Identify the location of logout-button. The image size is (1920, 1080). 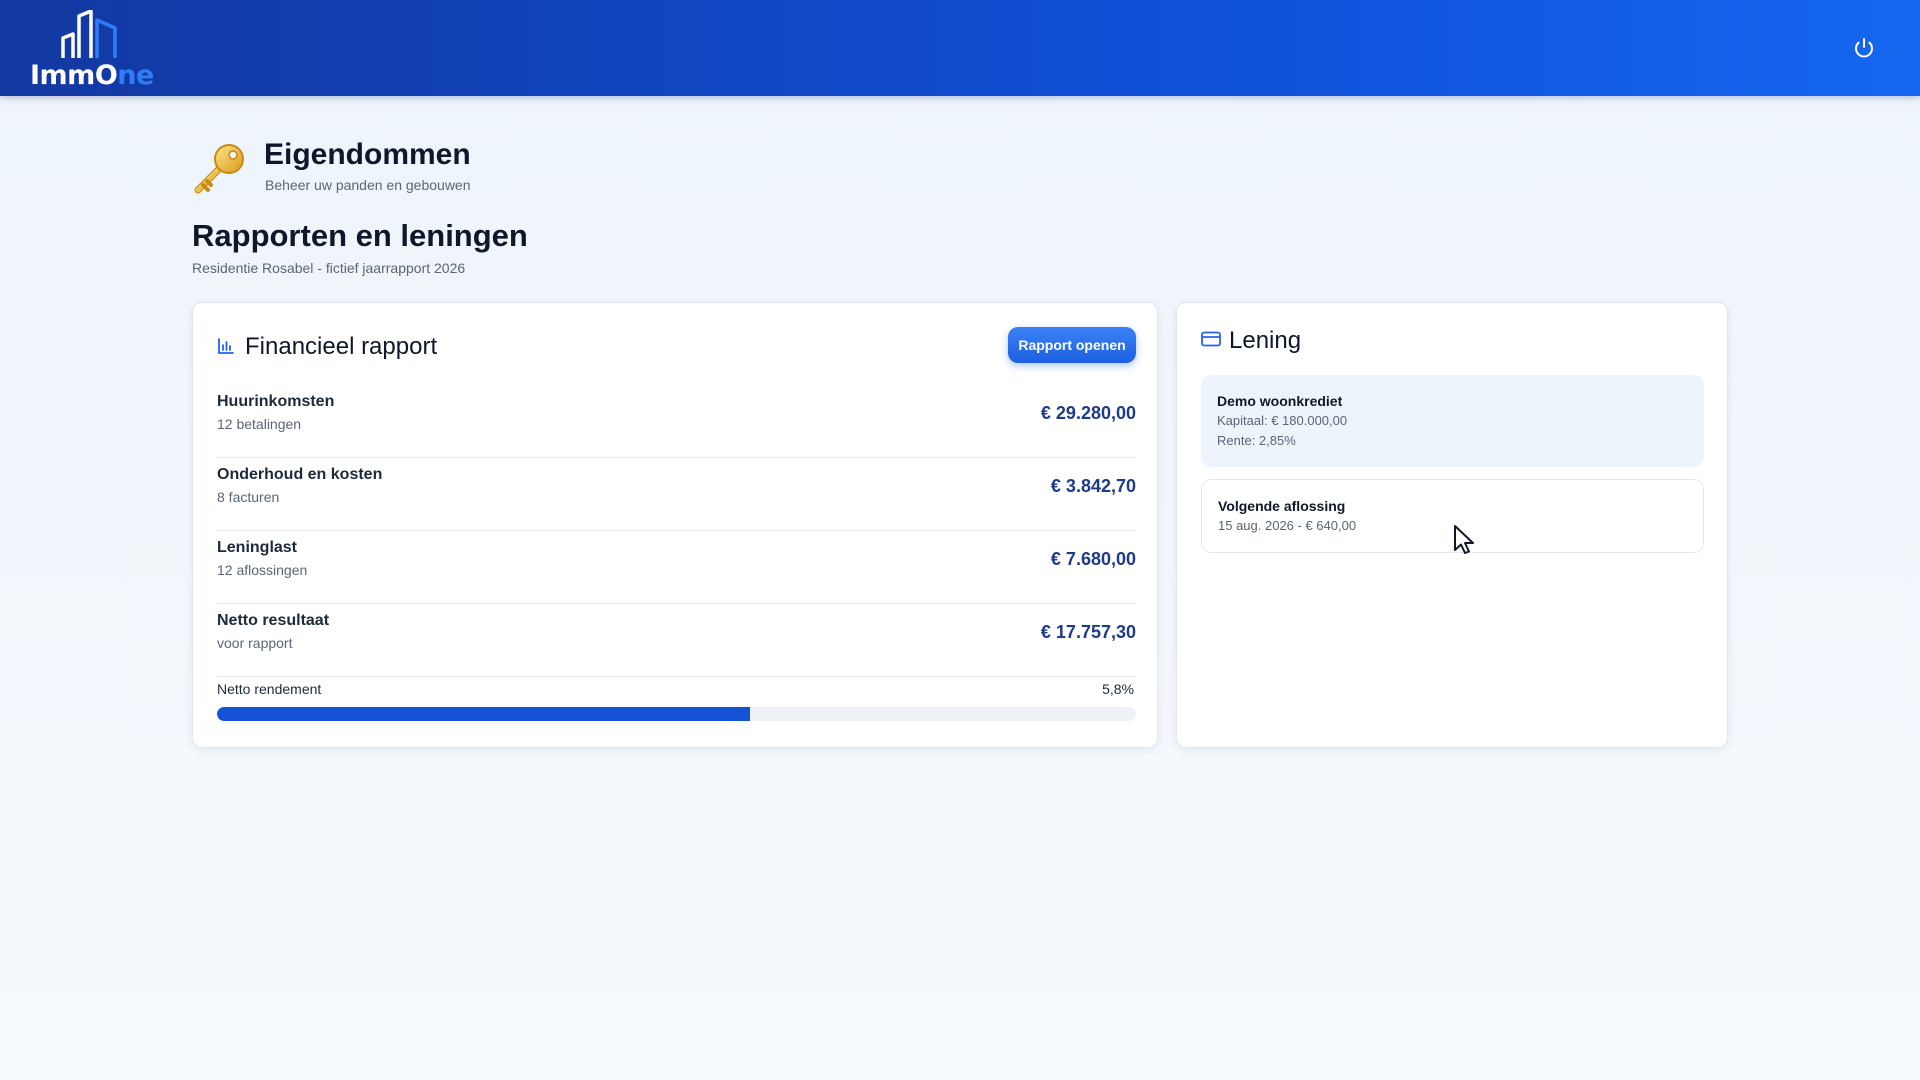
(1864, 48).